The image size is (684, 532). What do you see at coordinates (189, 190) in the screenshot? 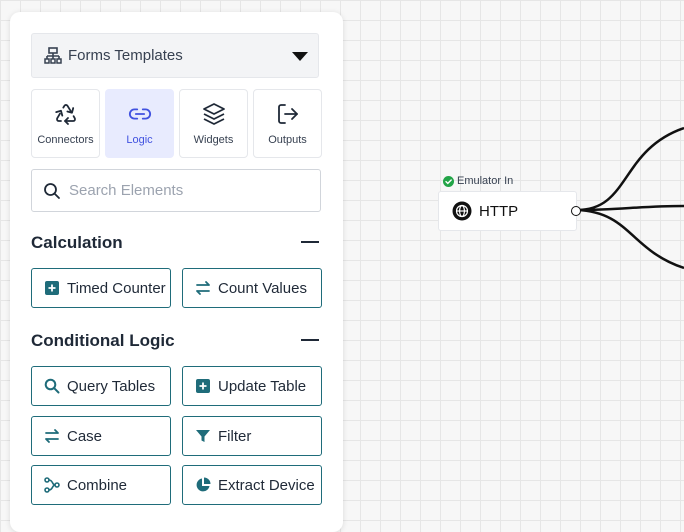
I see `search-input` at bounding box center [189, 190].